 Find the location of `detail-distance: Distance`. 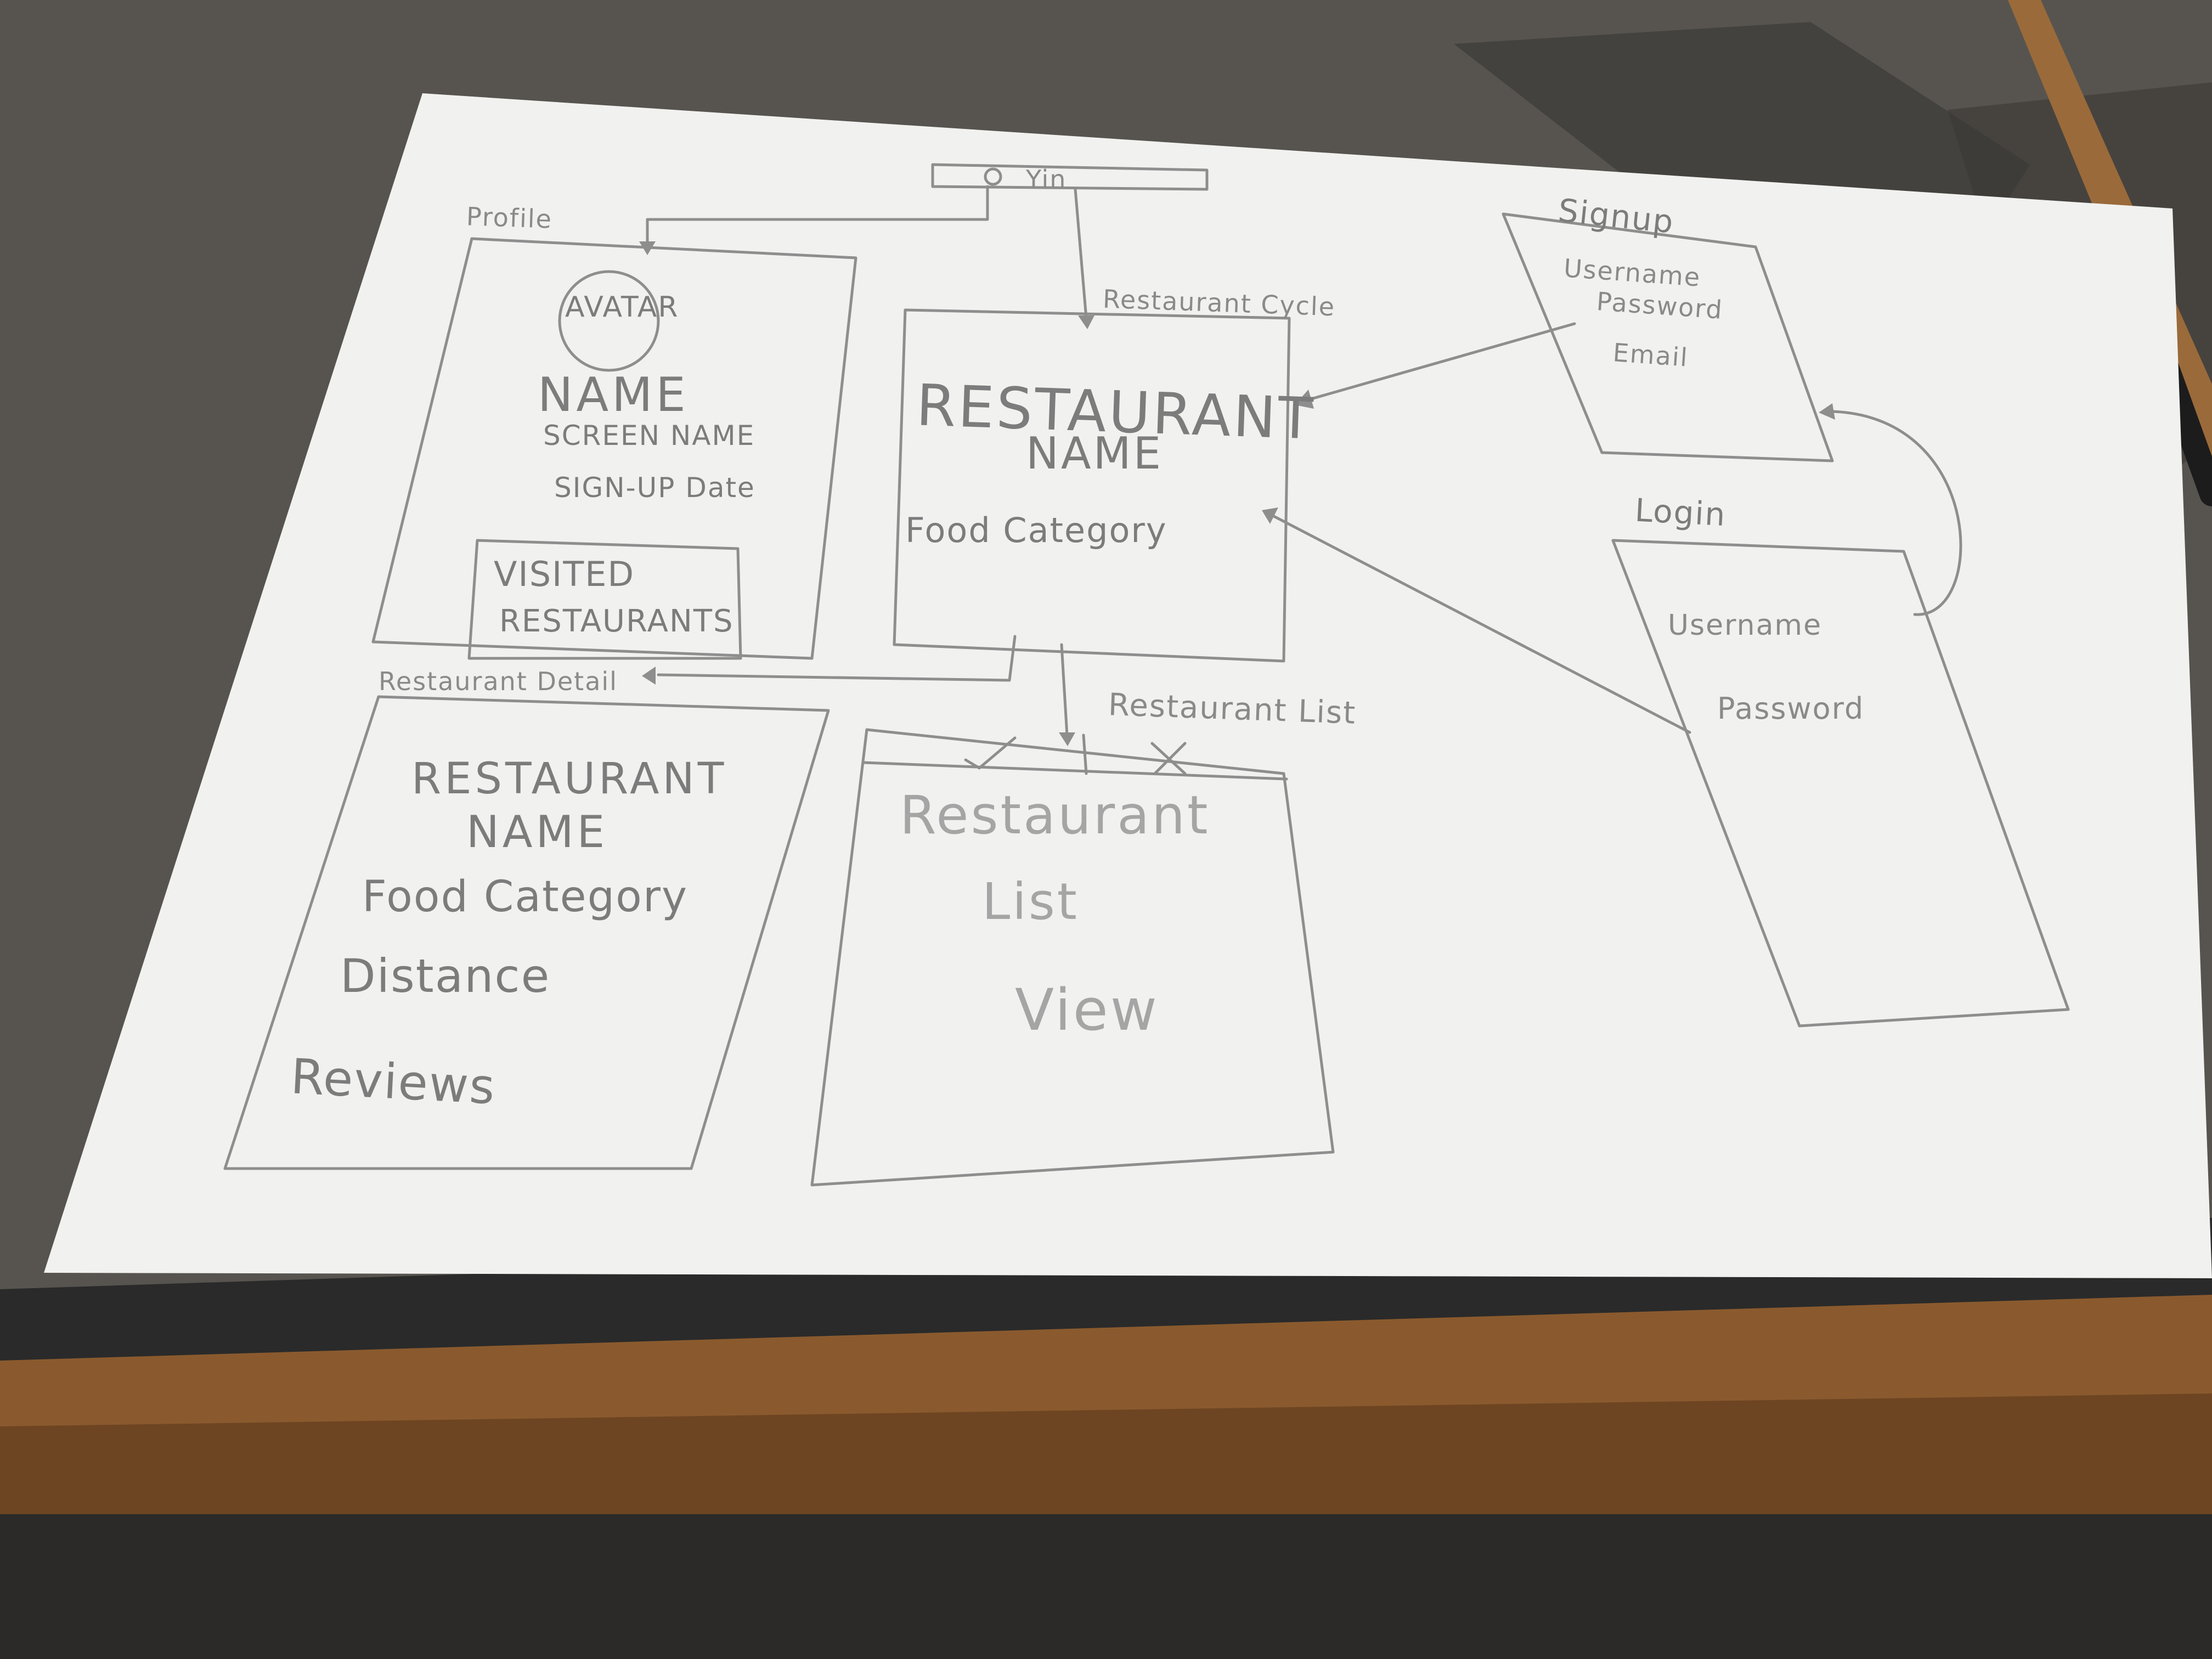

detail-distance: Distance is located at coordinates (446, 976).